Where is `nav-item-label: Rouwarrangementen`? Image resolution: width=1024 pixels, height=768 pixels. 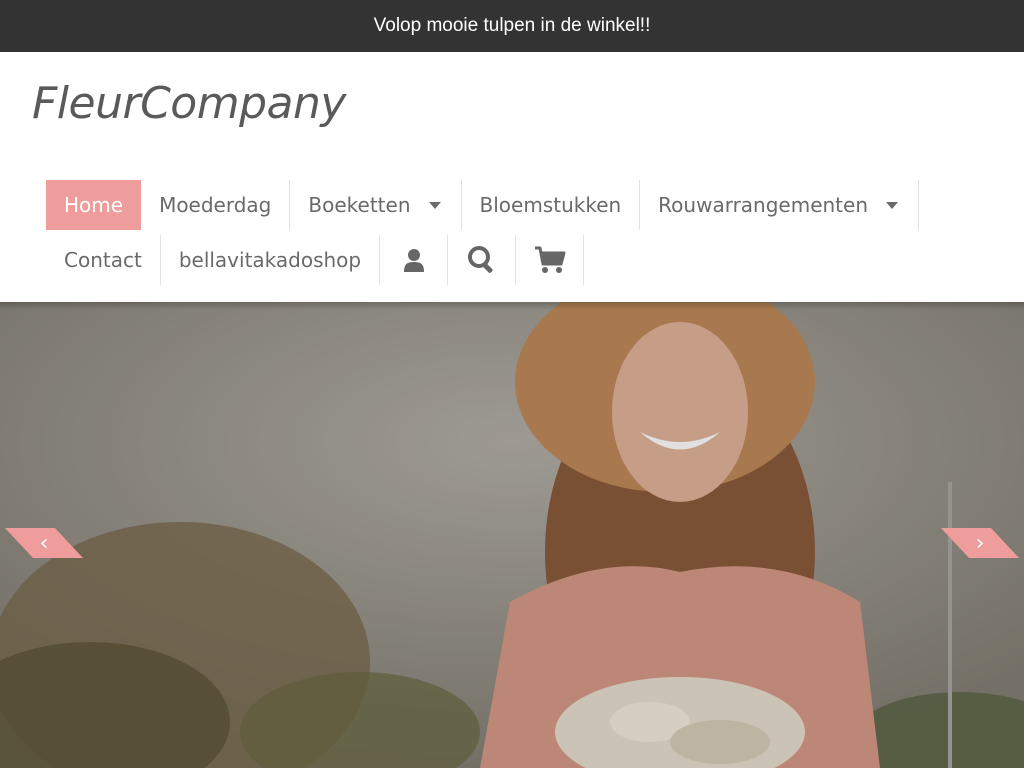 nav-item-label: Rouwarrangementen is located at coordinates (763, 205).